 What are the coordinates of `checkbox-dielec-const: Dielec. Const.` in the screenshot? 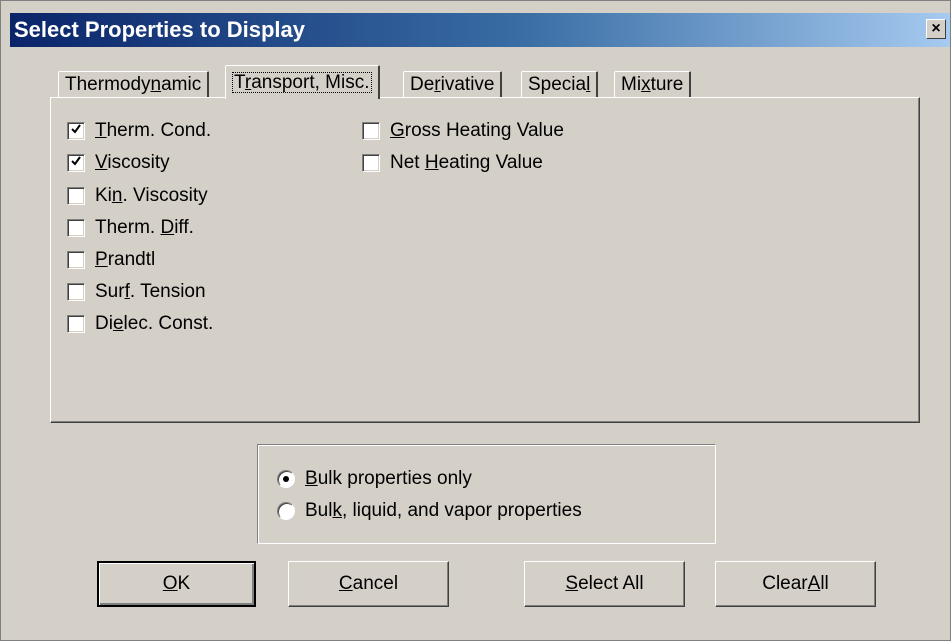 It's located at (140, 324).